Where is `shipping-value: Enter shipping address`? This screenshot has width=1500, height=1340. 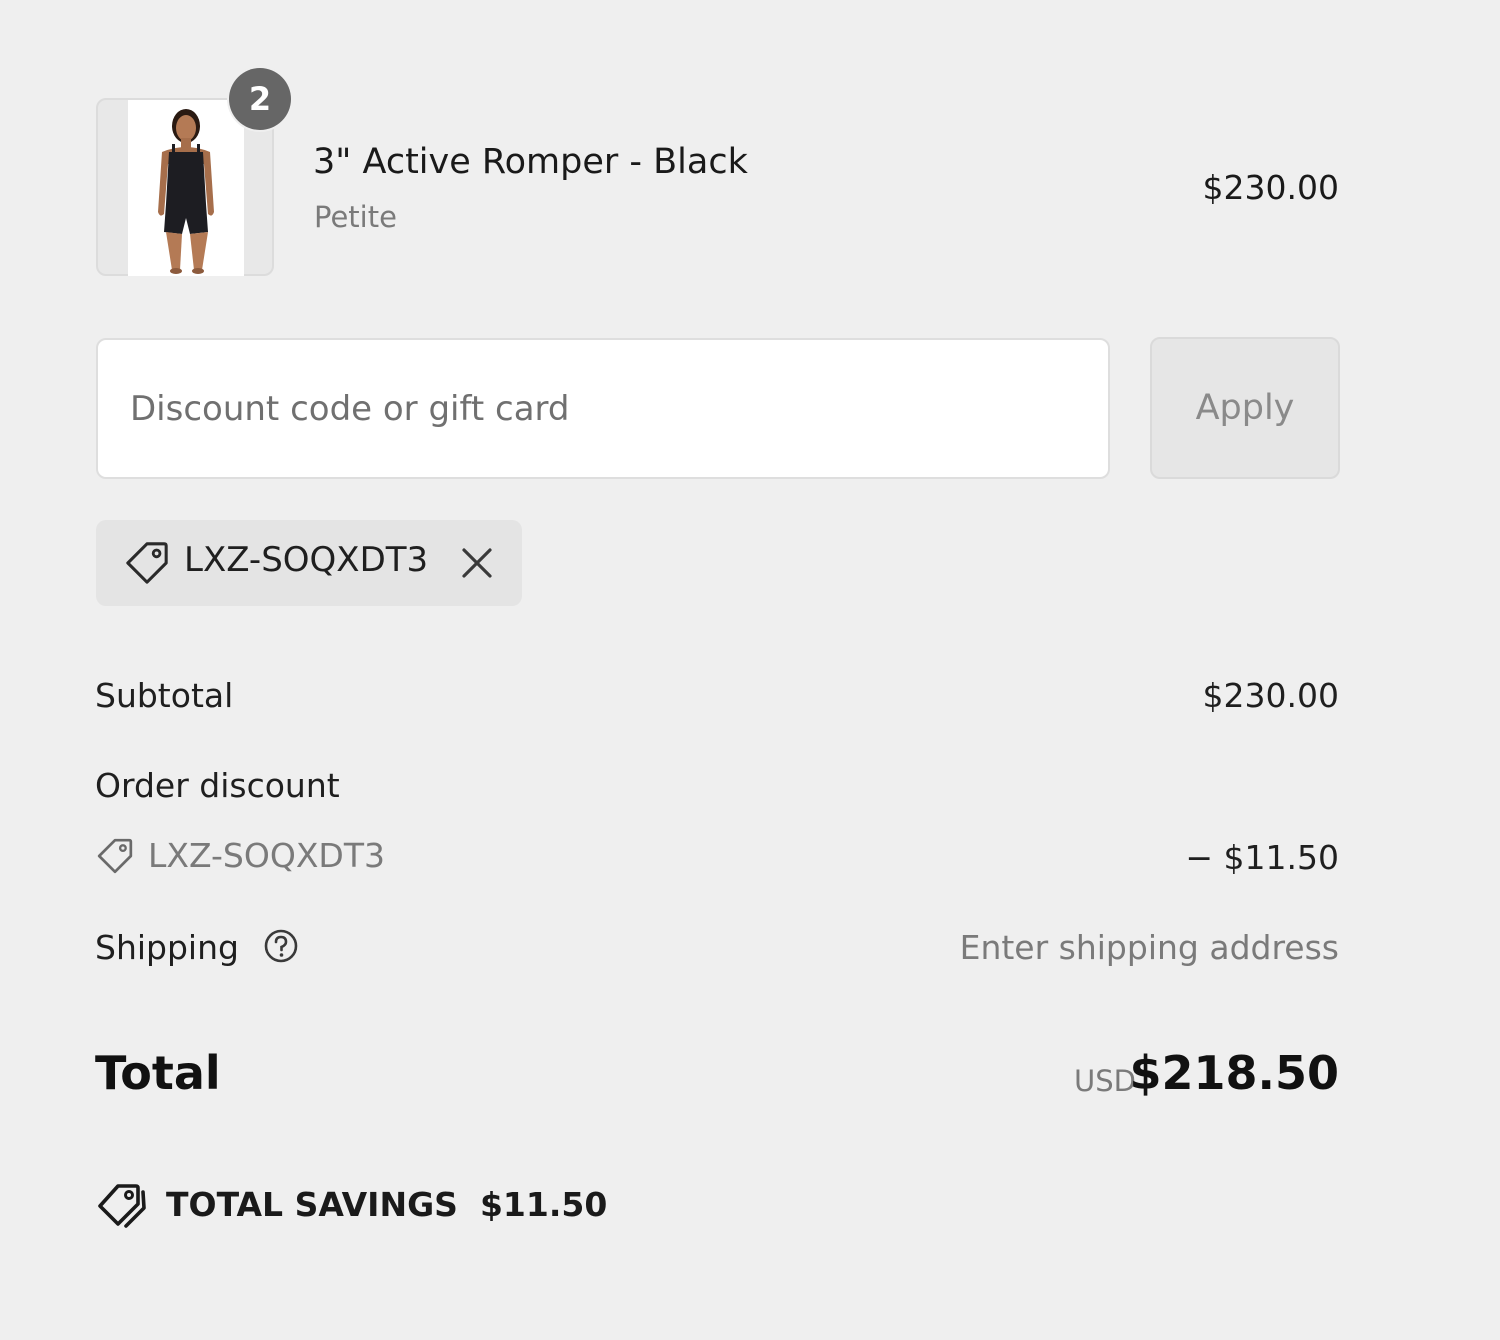 shipping-value: Enter shipping address is located at coordinates (1149, 947).